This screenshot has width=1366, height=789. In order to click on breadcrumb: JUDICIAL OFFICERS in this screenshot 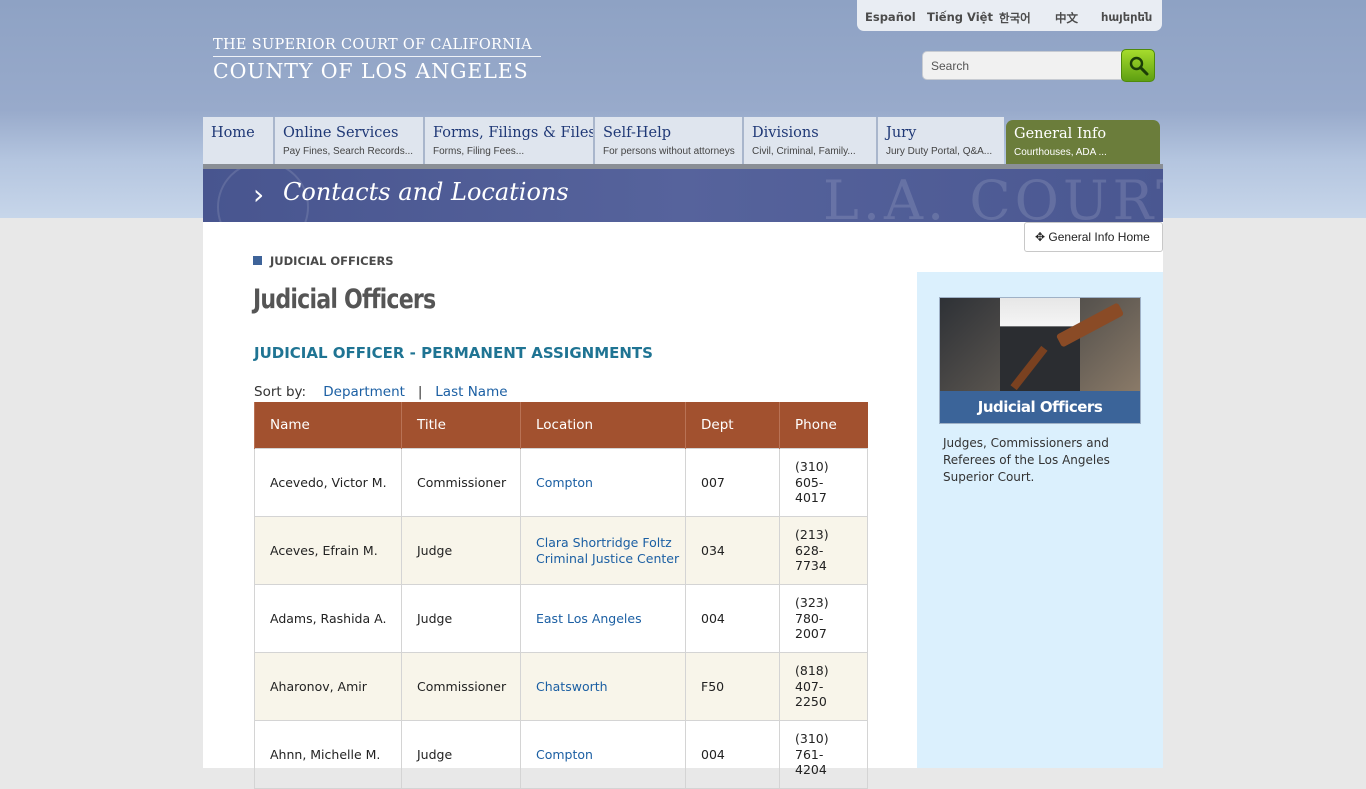, I will do `click(323, 261)`.